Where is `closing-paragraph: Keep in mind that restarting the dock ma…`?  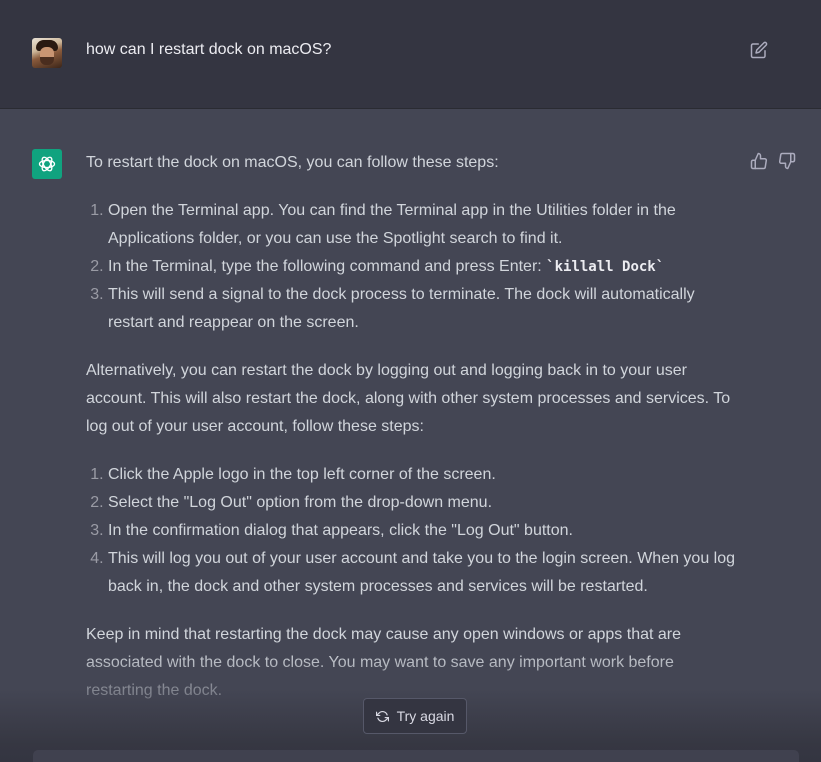
closing-paragraph: Keep in mind that restarting the dock ma… is located at coordinates (384, 662).